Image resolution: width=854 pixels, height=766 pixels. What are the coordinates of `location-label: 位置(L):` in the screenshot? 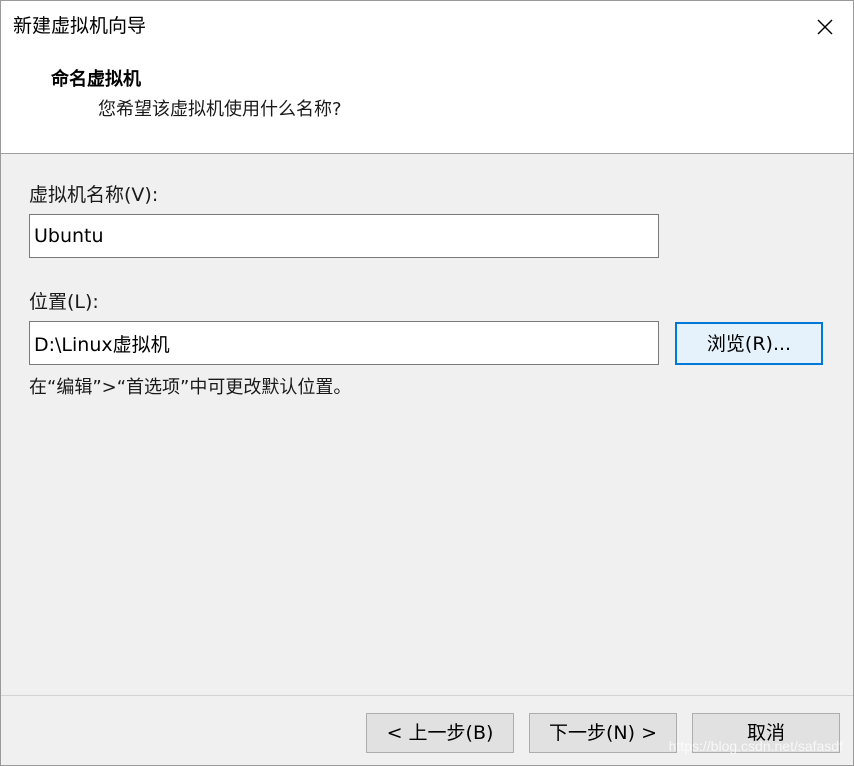 It's located at (64, 302).